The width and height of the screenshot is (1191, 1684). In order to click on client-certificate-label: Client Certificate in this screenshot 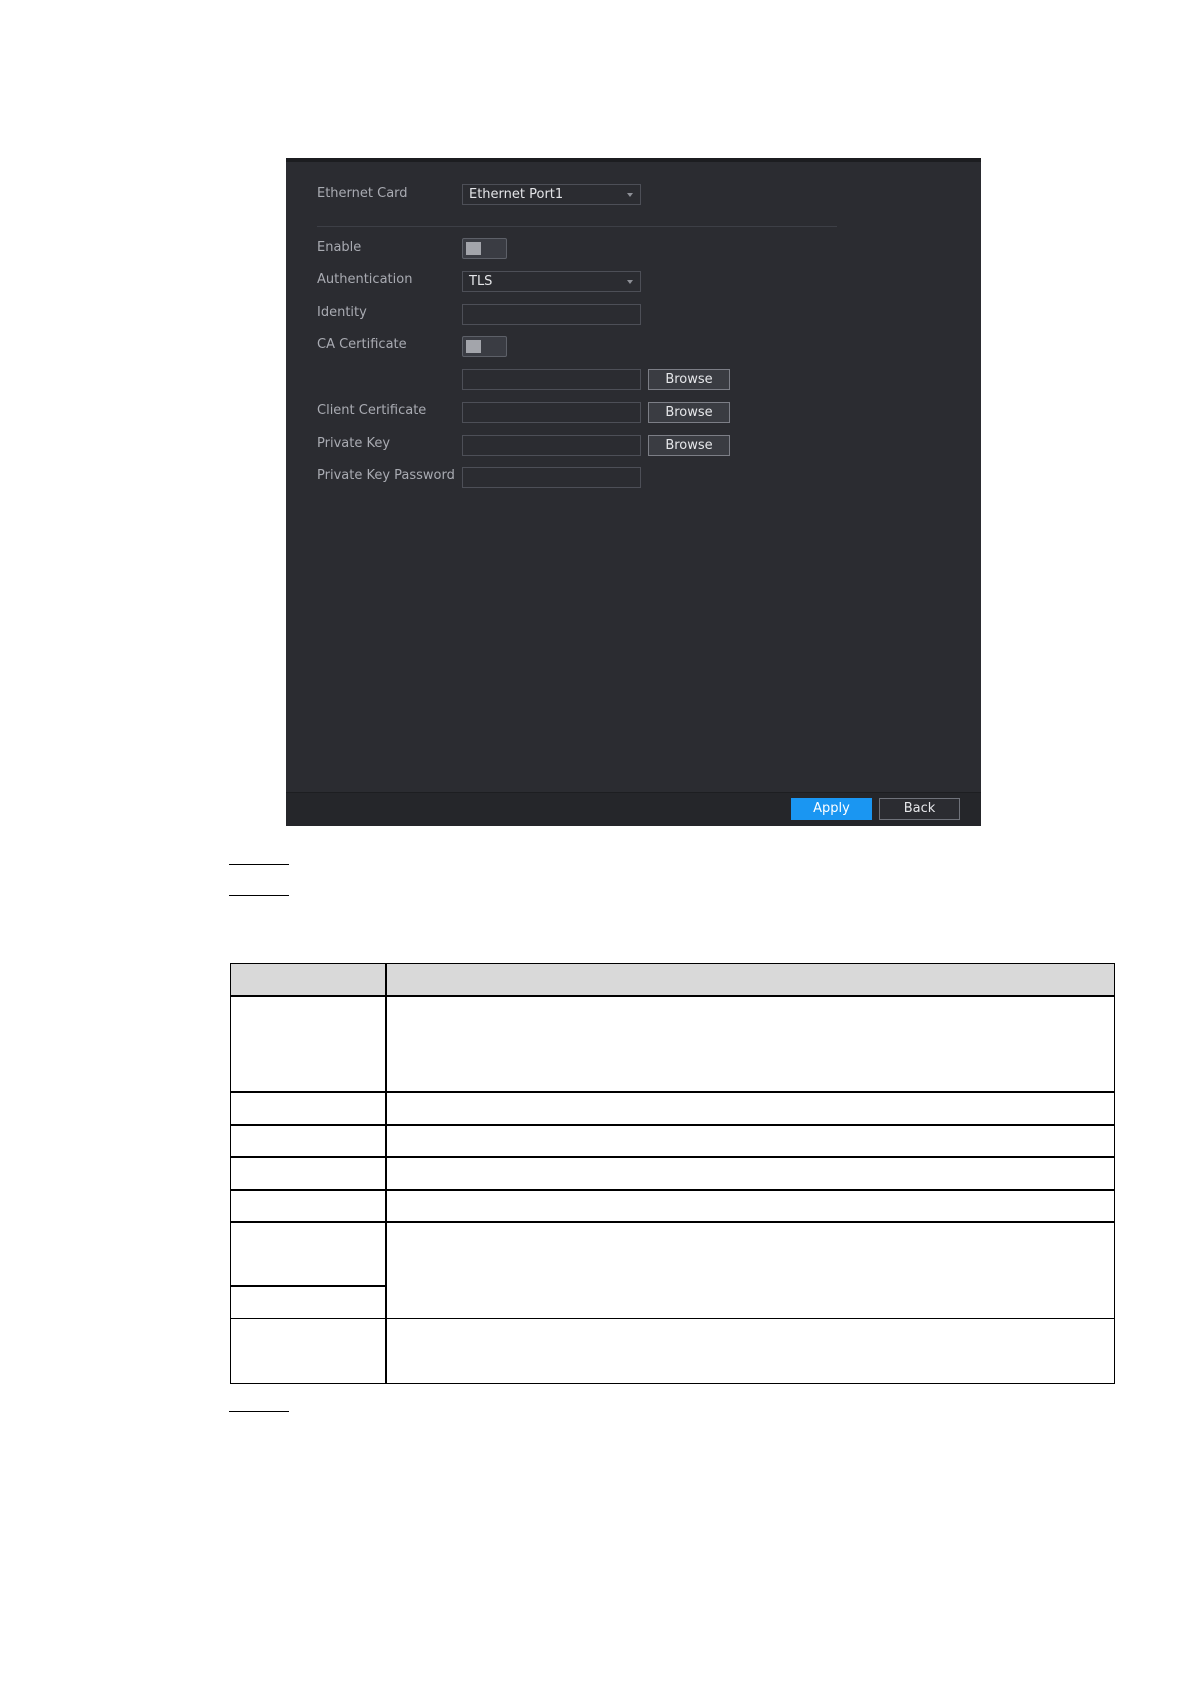, I will do `click(372, 410)`.